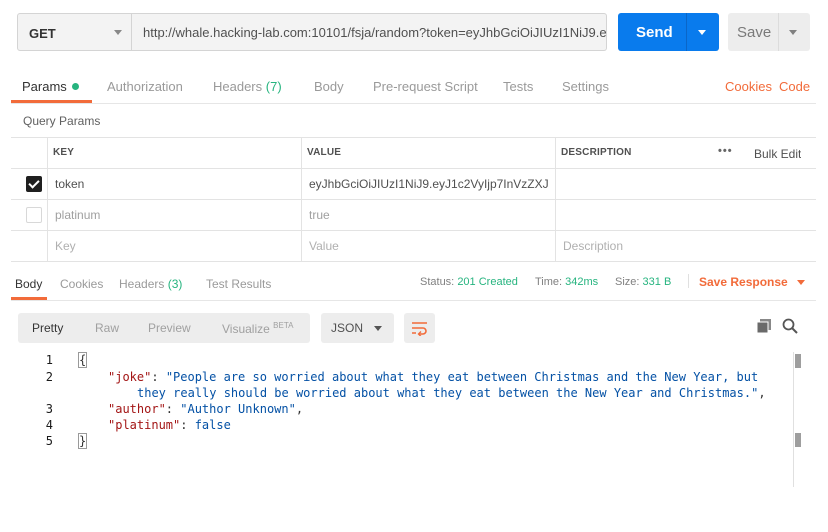 This screenshot has width=828, height=532. Describe the element at coordinates (725, 151) in the screenshot. I see `more-options-icon: •••` at that location.